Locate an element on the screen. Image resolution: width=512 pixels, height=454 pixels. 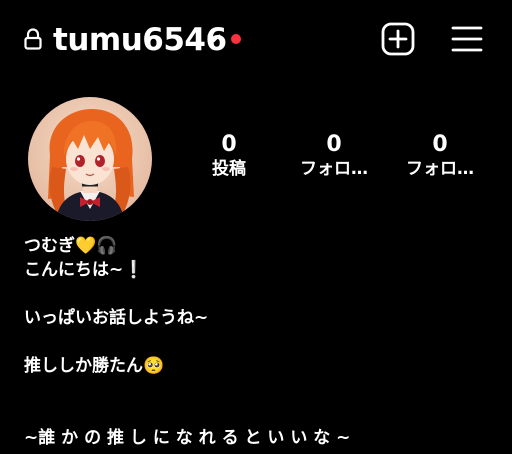
chevron-down-icon is located at coordinates (214, 38).